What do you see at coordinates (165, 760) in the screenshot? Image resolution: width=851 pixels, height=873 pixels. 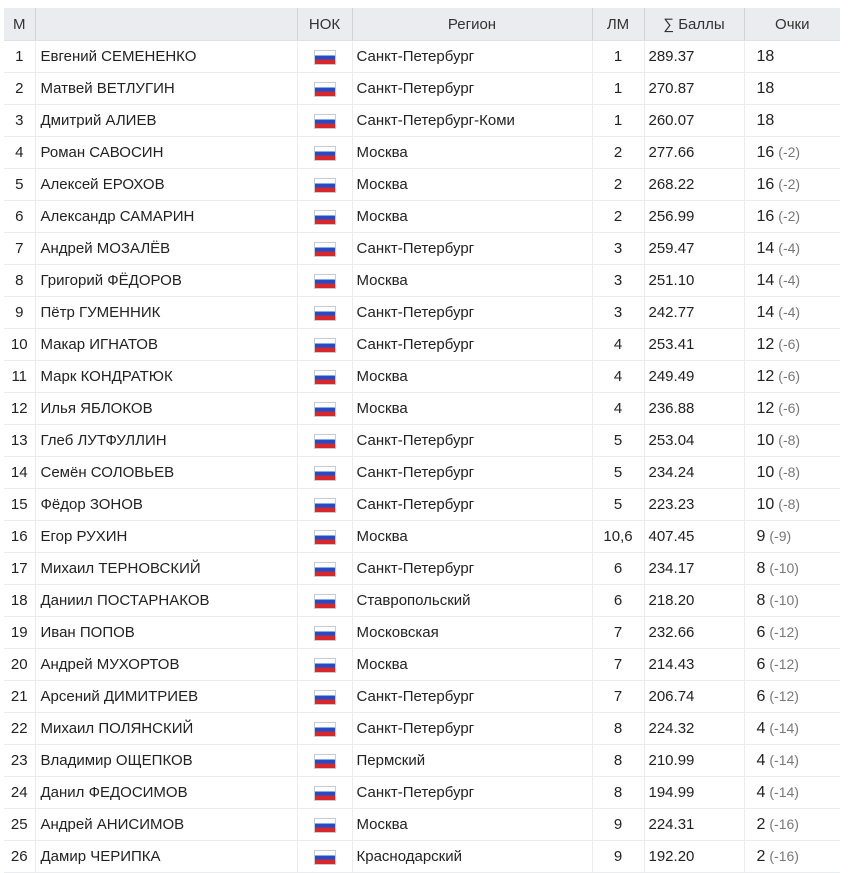 I see `athlete-name-link: Владимир ОЩЕПКОВ` at bounding box center [165, 760].